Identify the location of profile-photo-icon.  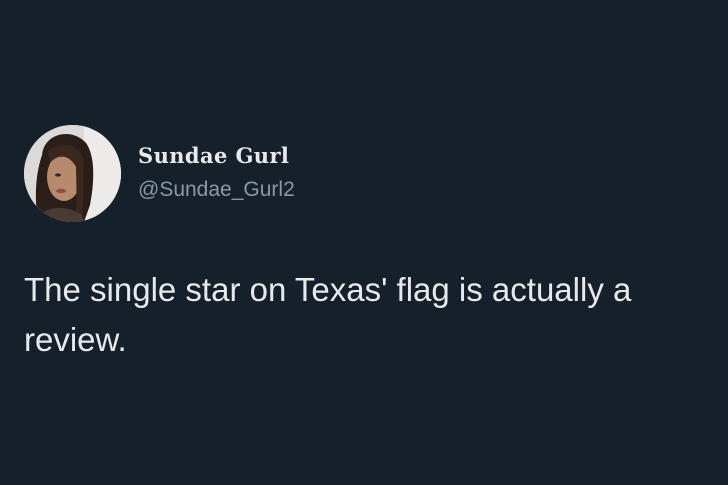
(72, 173).